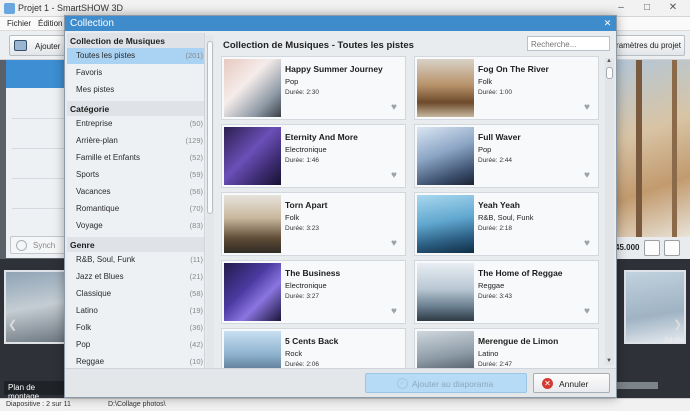 This screenshot has height=411, width=690. I want to click on sidebar-item-count: (50), so click(196, 123).